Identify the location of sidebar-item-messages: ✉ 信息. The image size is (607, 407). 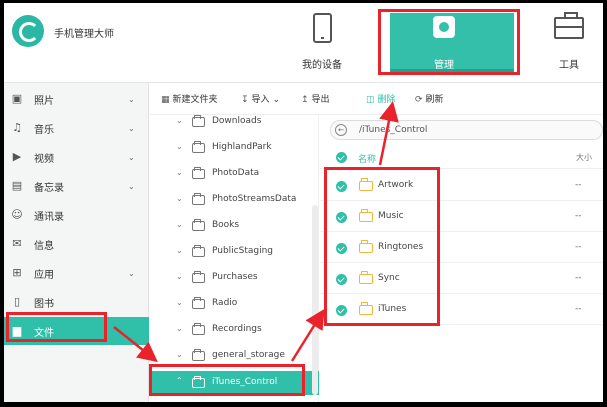
(76, 244).